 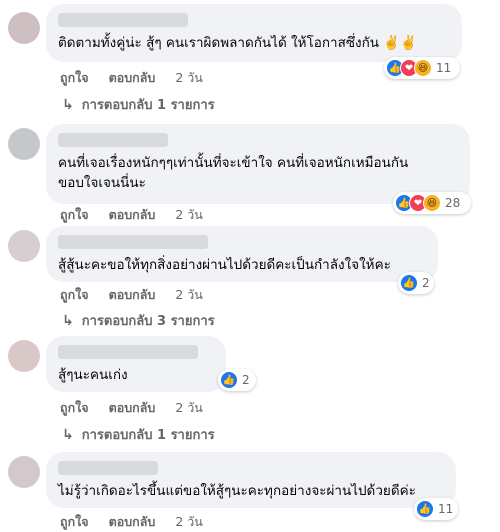 What do you see at coordinates (148, 321) in the screenshot?
I see `replies-count-label: การตอบกลับ 3 รายการ` at bounding box center [148, 321].